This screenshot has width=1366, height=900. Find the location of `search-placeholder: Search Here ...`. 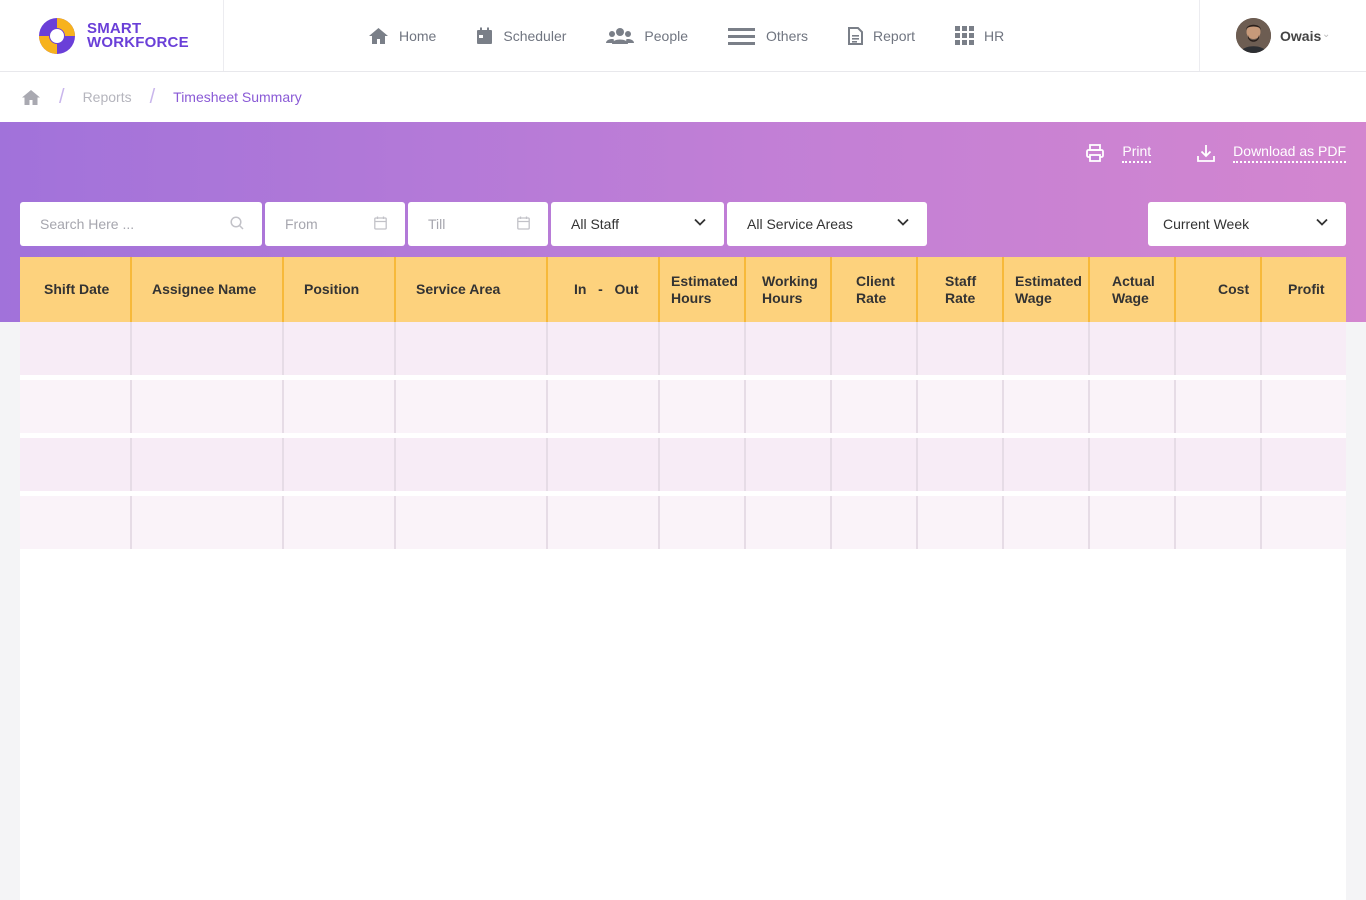

search-placeholder: Search Here ... is located at coordinates (87, 224).